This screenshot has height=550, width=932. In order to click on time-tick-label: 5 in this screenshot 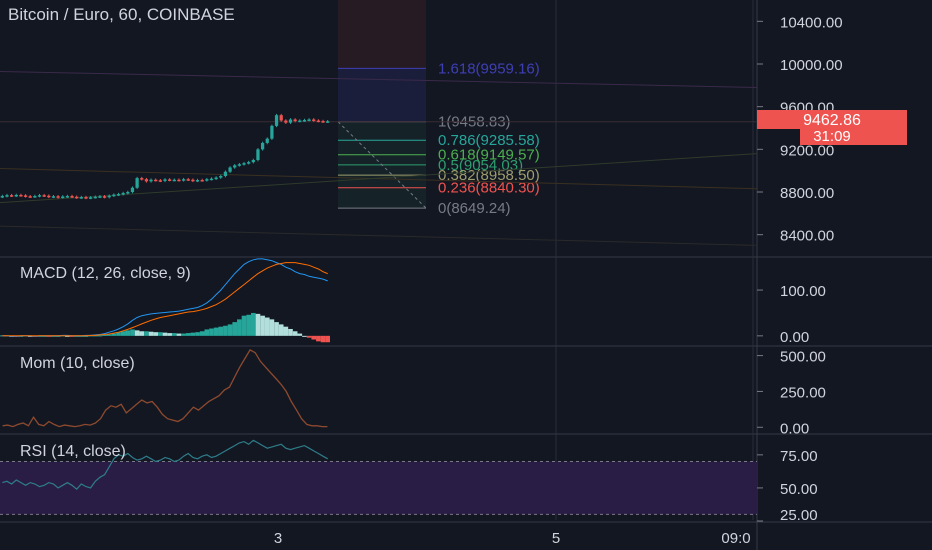, I will do `click(556, 538)`.